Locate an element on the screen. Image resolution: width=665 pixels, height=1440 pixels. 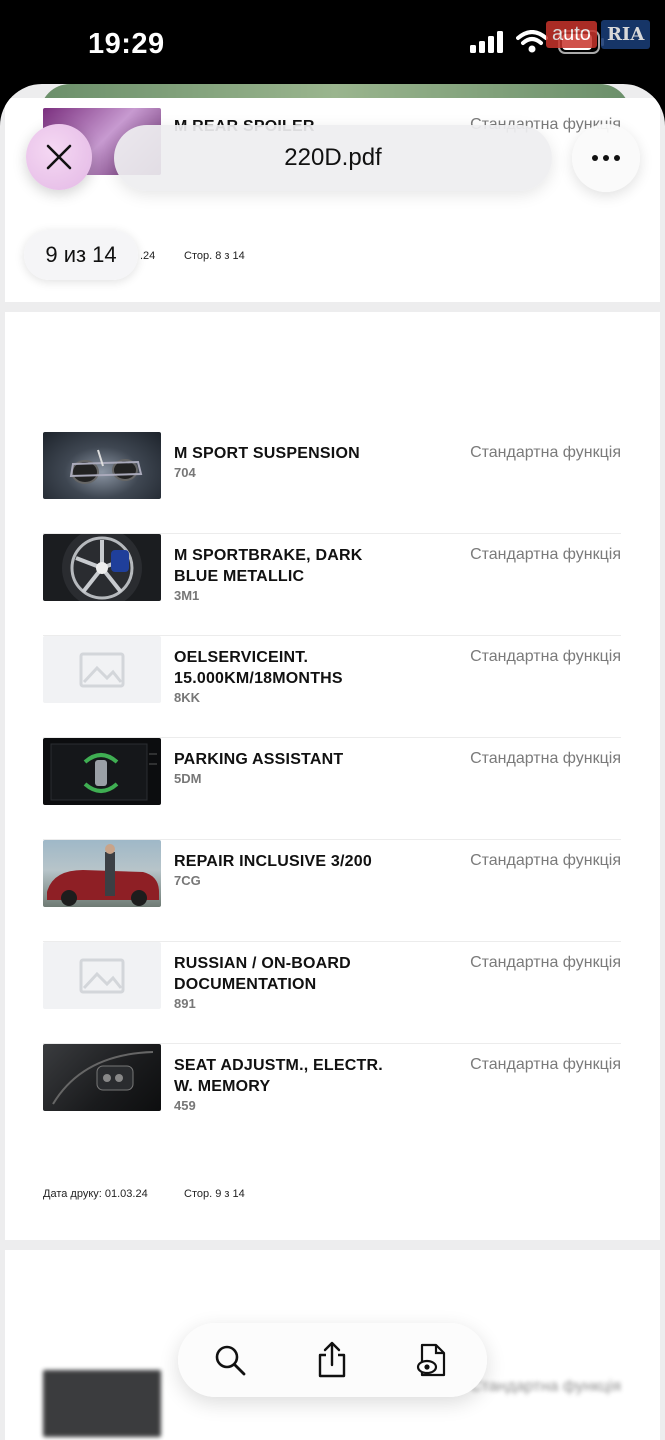
item-thumbnail-seat is located at coordinates (102, 1077).